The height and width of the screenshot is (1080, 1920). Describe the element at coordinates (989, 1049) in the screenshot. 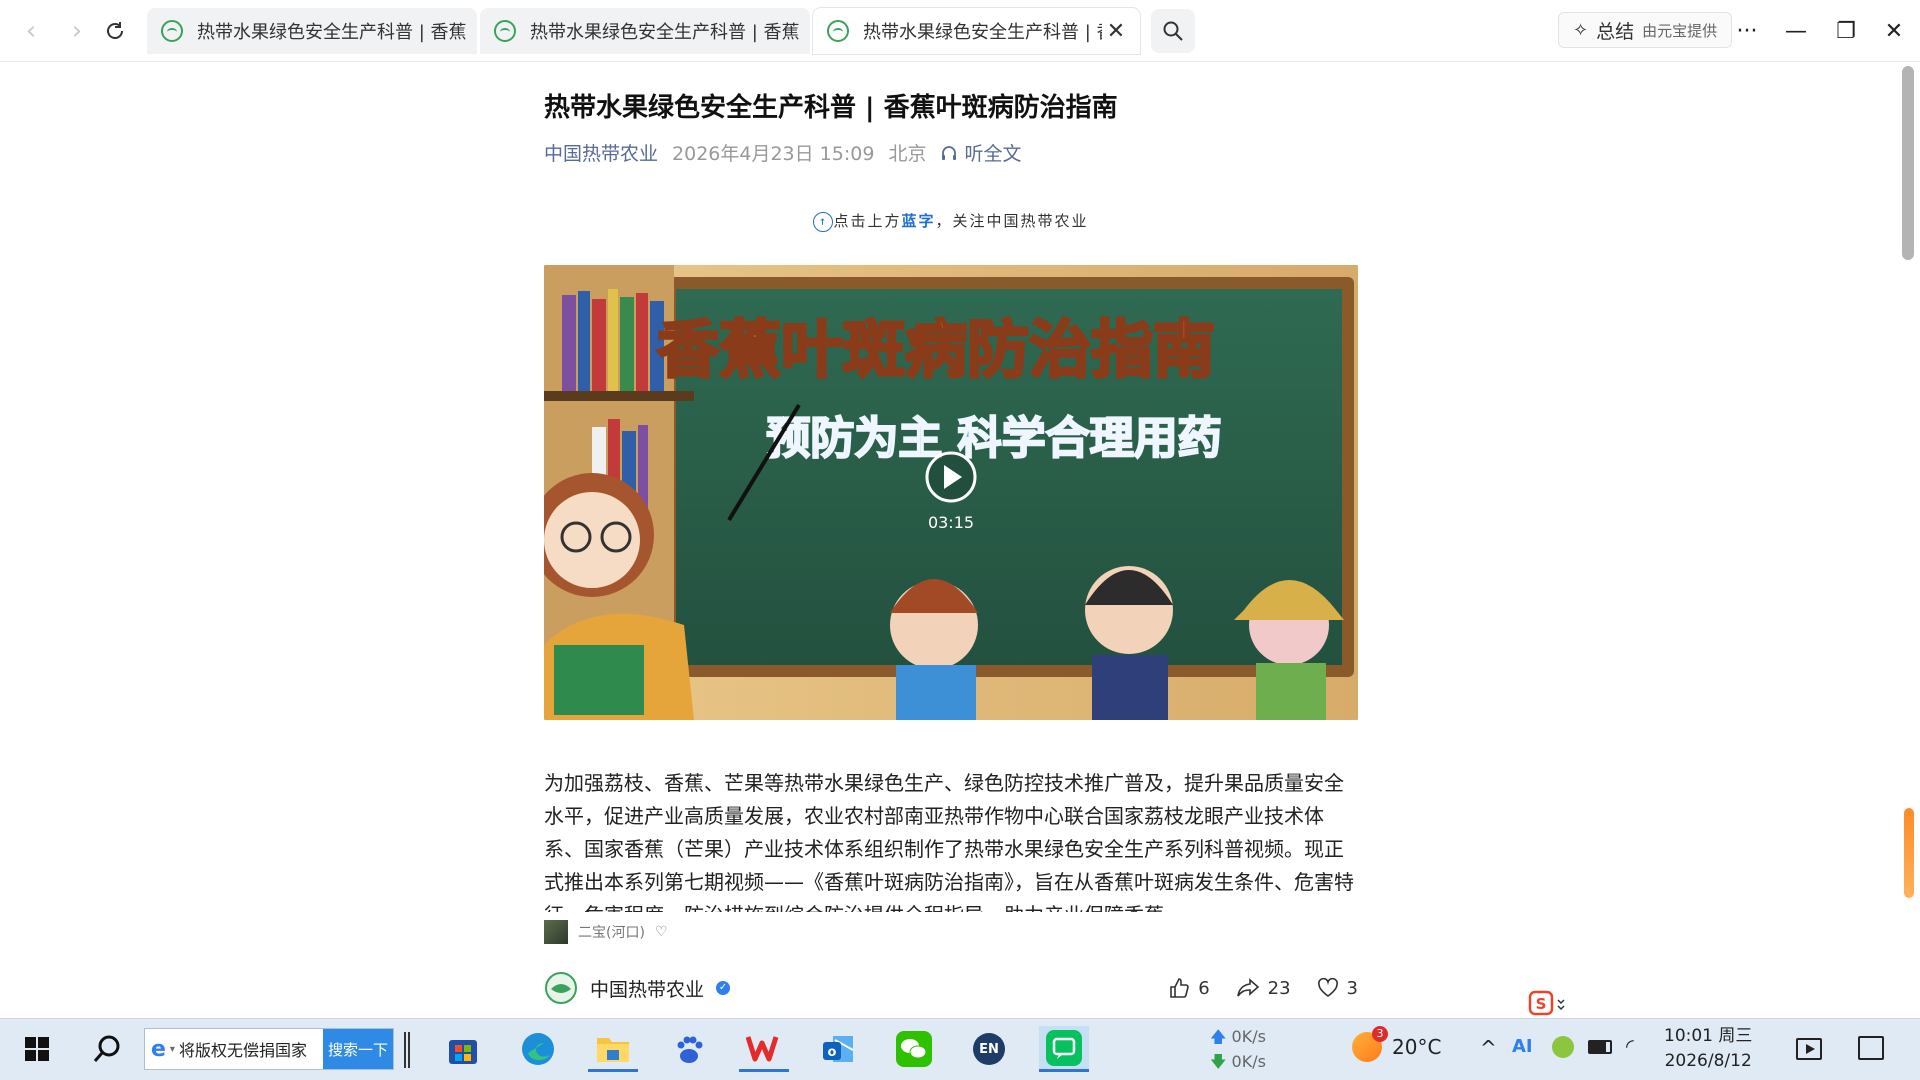

I see `taskbar-ime: EN` at that location.